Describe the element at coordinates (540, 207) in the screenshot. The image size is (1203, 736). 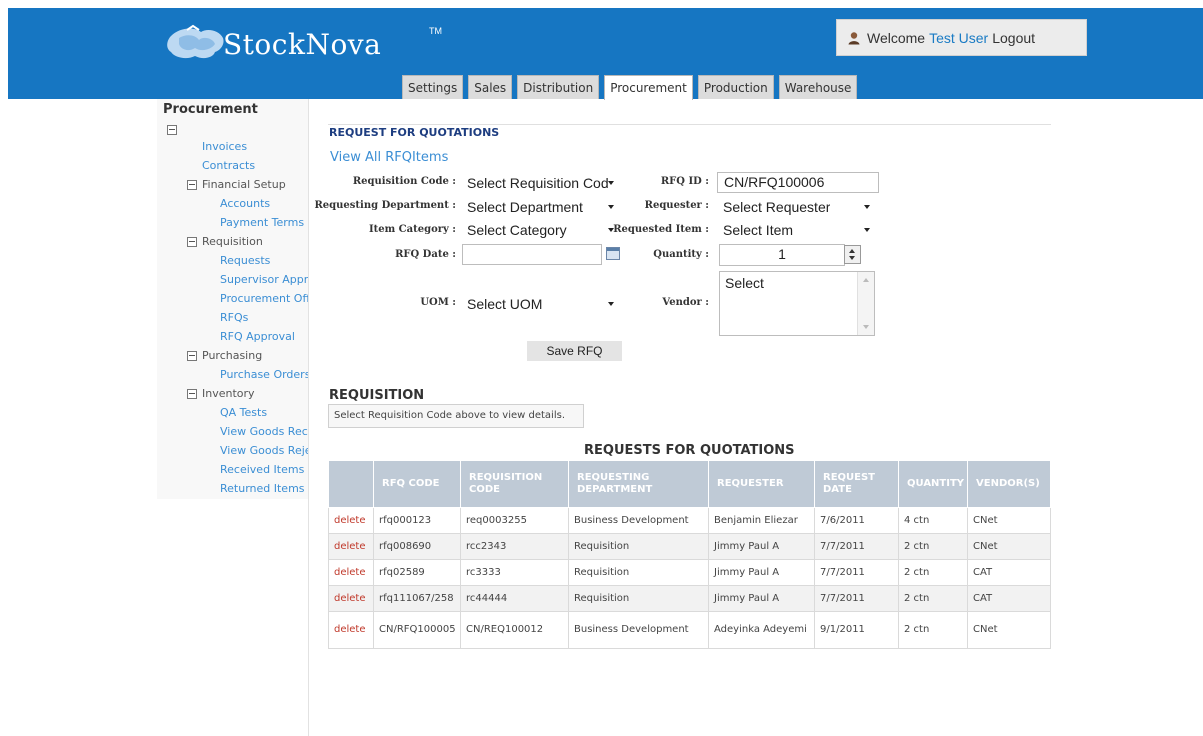
I see `requesting-department-select: Select Department` at that location.